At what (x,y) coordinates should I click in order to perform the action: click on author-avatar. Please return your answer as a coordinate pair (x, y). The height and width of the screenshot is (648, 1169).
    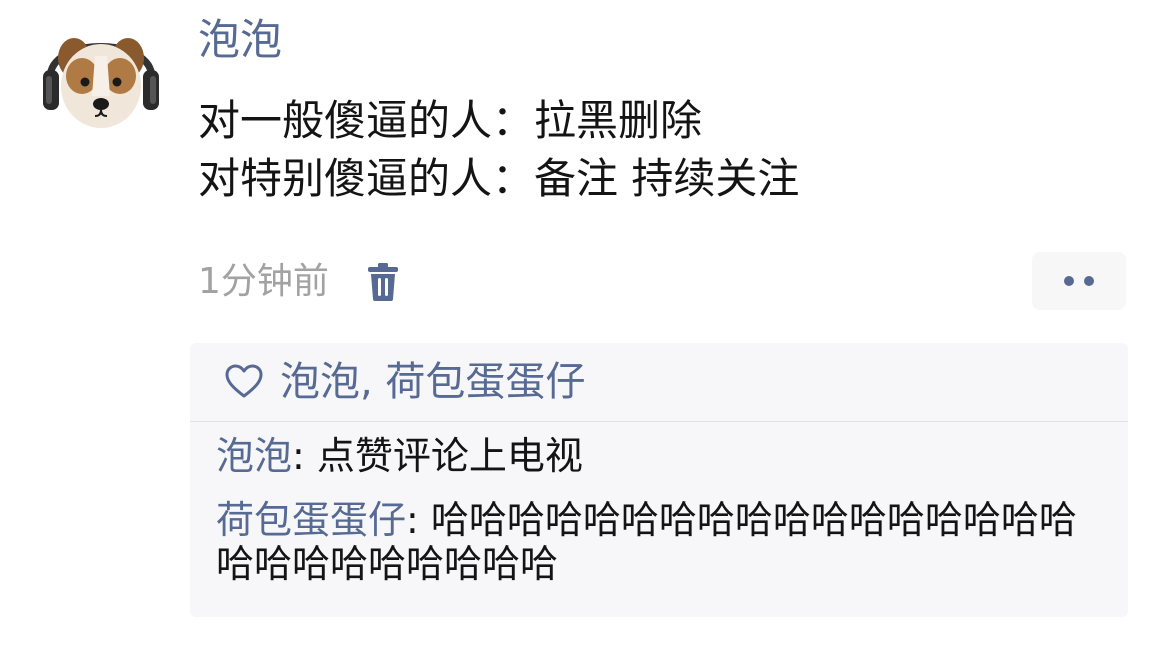
    Looking at the image, I should click on (101, 77).